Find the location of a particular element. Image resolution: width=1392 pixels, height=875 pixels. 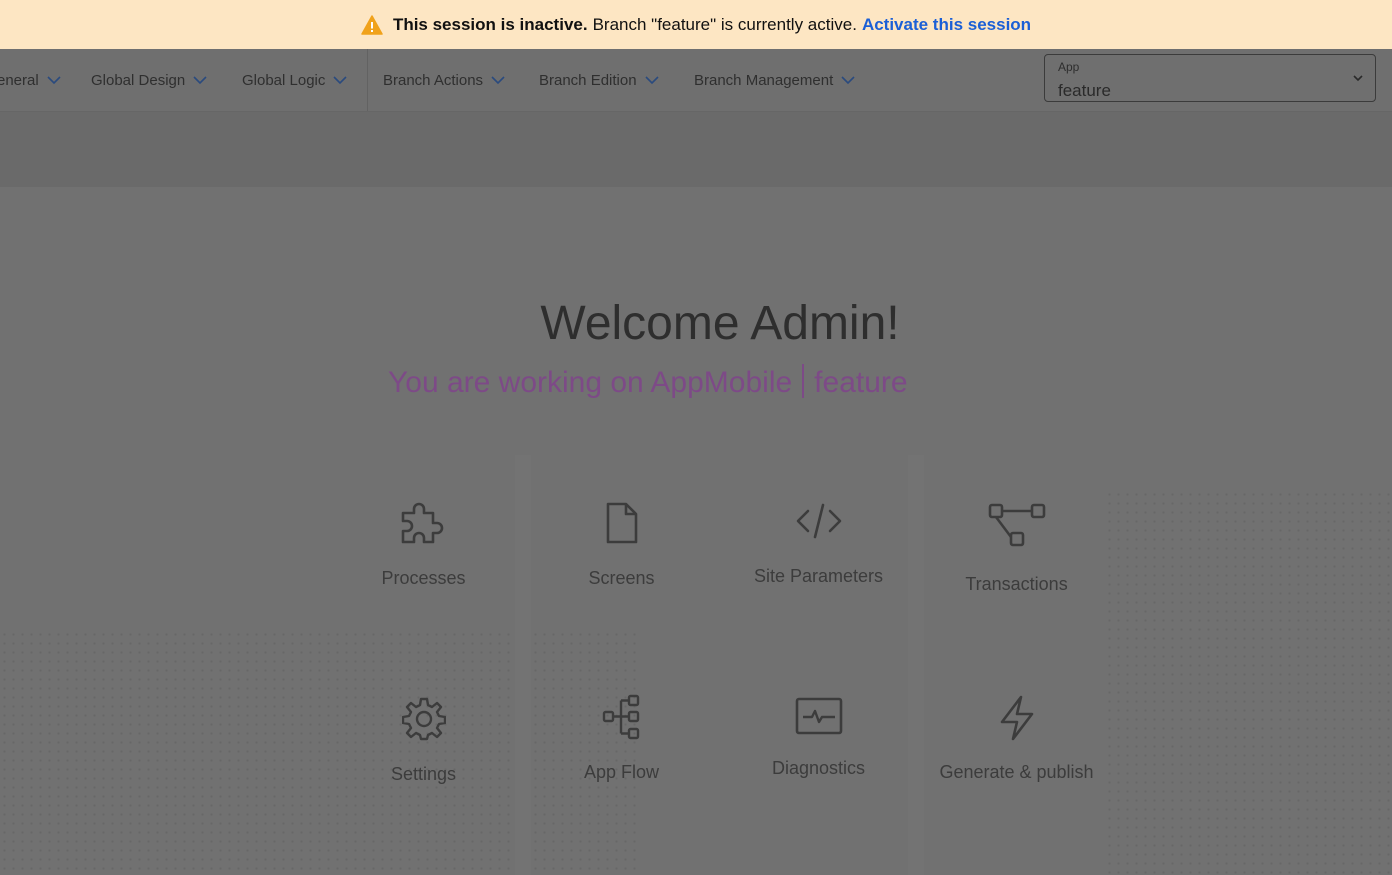

banner-strong-text: This session is inactive. is located at coordinates (490, 24).